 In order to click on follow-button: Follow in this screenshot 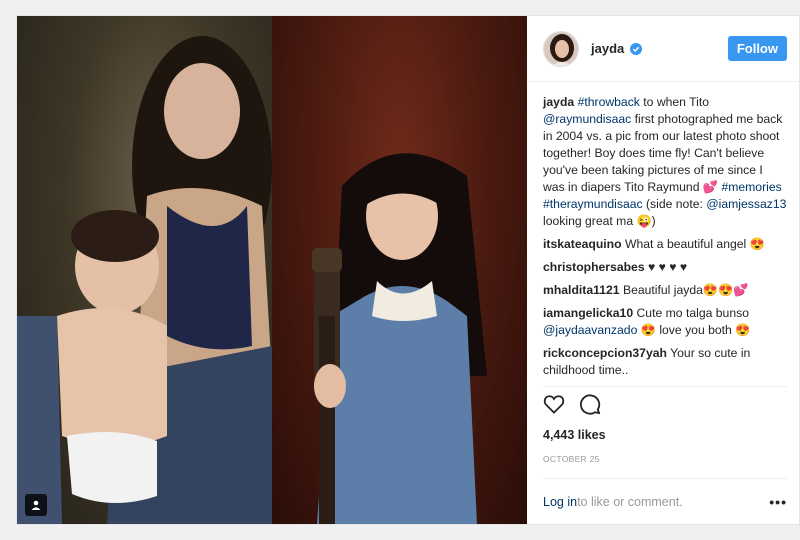, I will do `click(757, 48)`.